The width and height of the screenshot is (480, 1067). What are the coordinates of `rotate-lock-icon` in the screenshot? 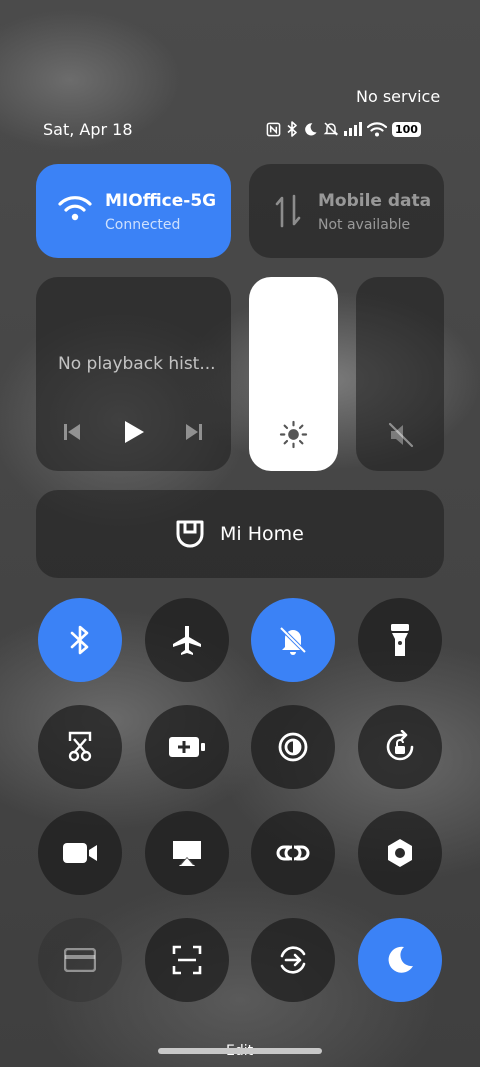 It's located at (400, 745).